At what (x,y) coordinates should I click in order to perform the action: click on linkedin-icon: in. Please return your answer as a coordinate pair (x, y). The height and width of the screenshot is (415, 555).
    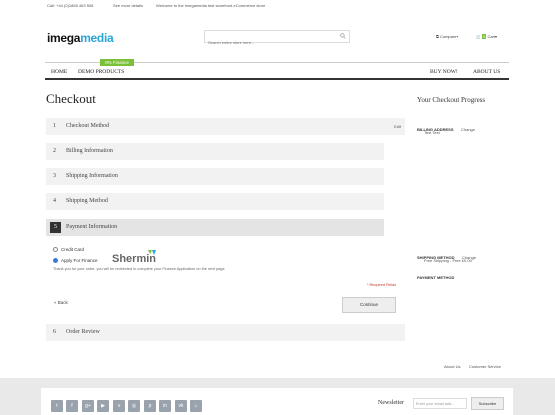
    Looking at the image, I should click on (165, 406).